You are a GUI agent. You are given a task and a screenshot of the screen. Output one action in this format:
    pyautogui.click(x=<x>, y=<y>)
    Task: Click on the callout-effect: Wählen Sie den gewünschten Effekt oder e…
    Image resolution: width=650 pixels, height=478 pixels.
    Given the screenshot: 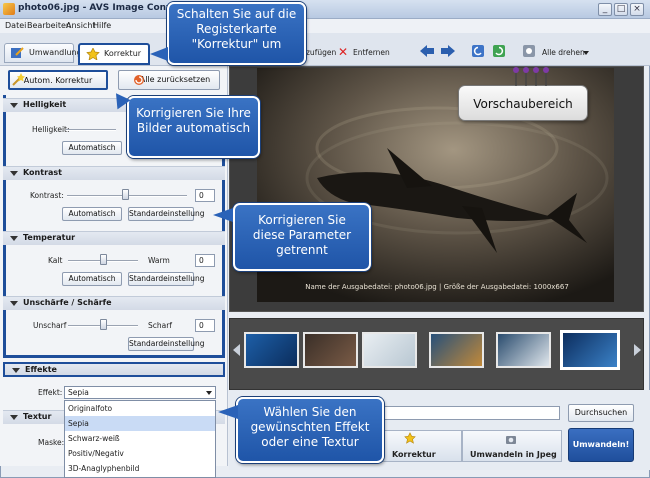 What is the action you would take?
    pyautogui.click(x=310, y=430)
    